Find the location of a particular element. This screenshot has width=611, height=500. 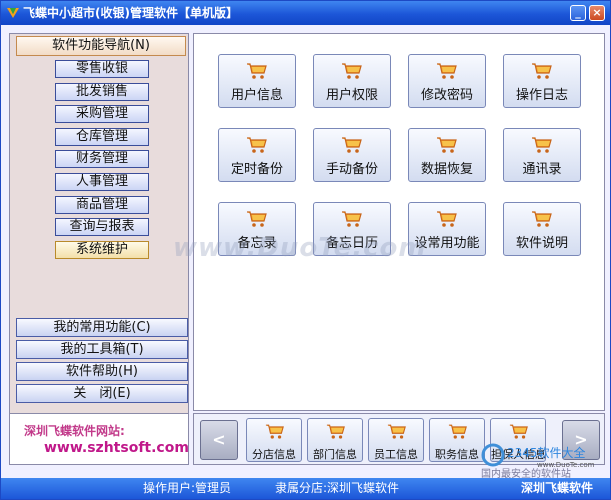

tile-label: 操作日志 is located at coordinates (541, 95).